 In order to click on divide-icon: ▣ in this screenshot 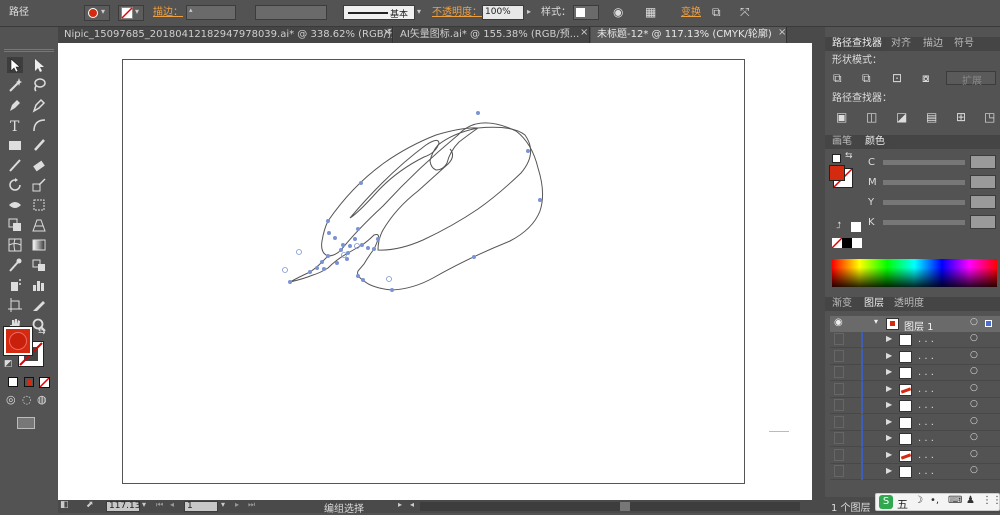, I will do `click(841, 117)`.